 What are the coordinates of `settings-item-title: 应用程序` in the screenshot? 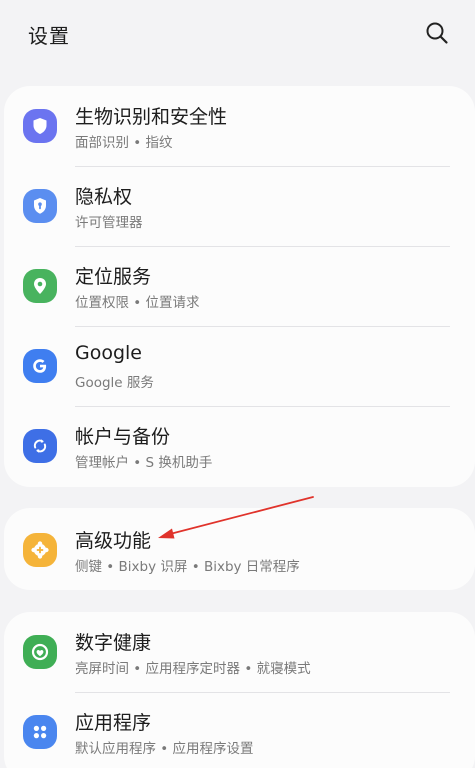 It's located at (113, 723).